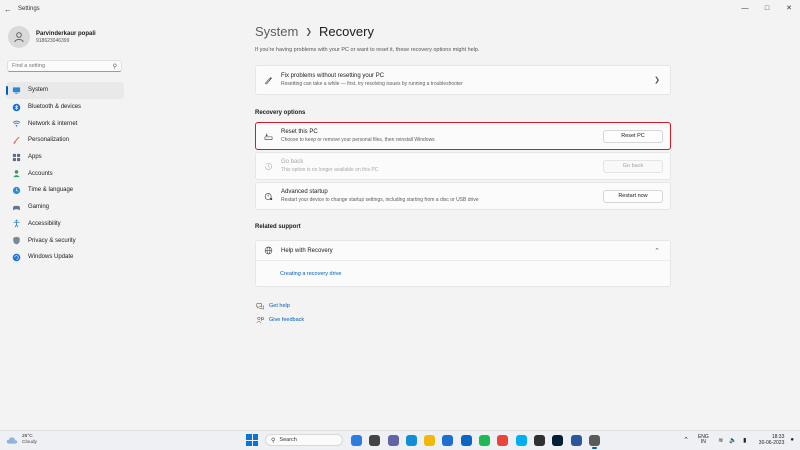 The height and width of the screenshot is (450, 800). I want to click on start-button, so click(252, 440).